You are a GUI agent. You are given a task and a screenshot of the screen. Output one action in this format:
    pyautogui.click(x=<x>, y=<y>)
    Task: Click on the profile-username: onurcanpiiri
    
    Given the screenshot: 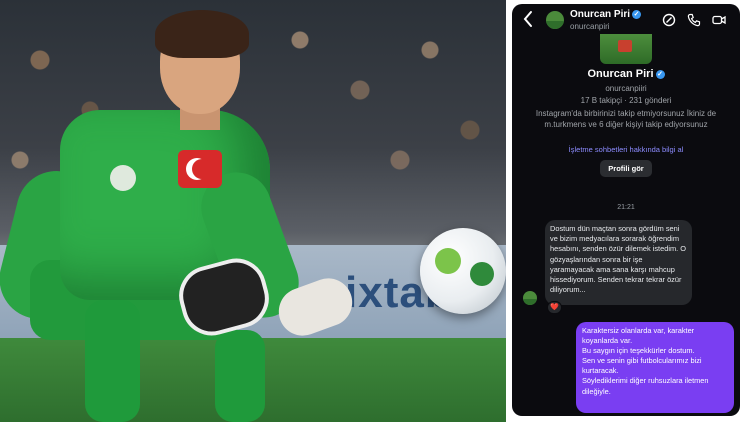 What is the action you would take?
    pyautogui.click(x=626, y=88)
    